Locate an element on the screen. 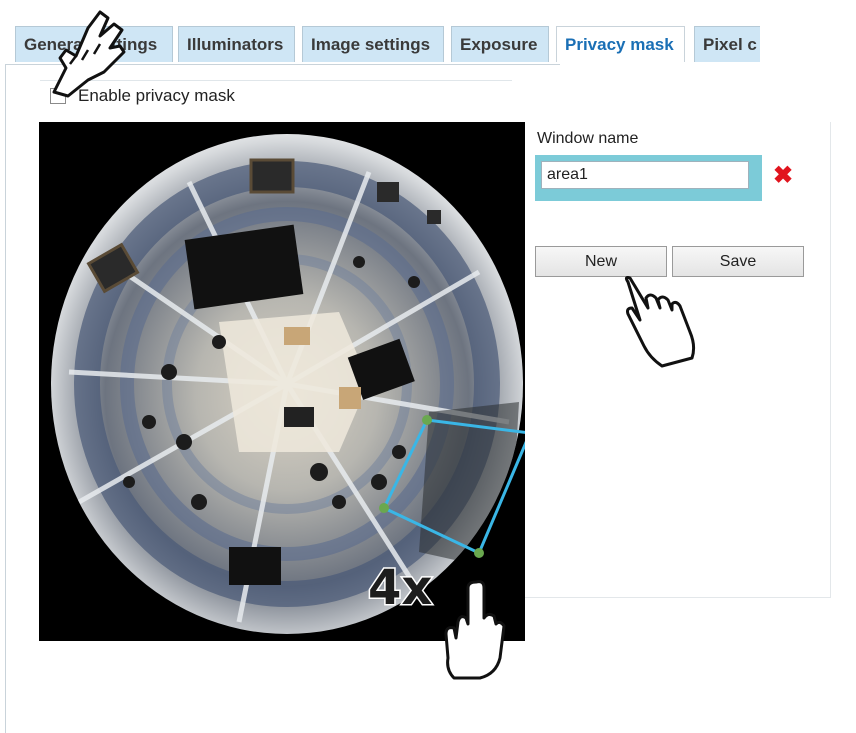 The height and width of the screenshot is (733, 856). tab-image-settings: Image settings is located at coordinates (373, 44).